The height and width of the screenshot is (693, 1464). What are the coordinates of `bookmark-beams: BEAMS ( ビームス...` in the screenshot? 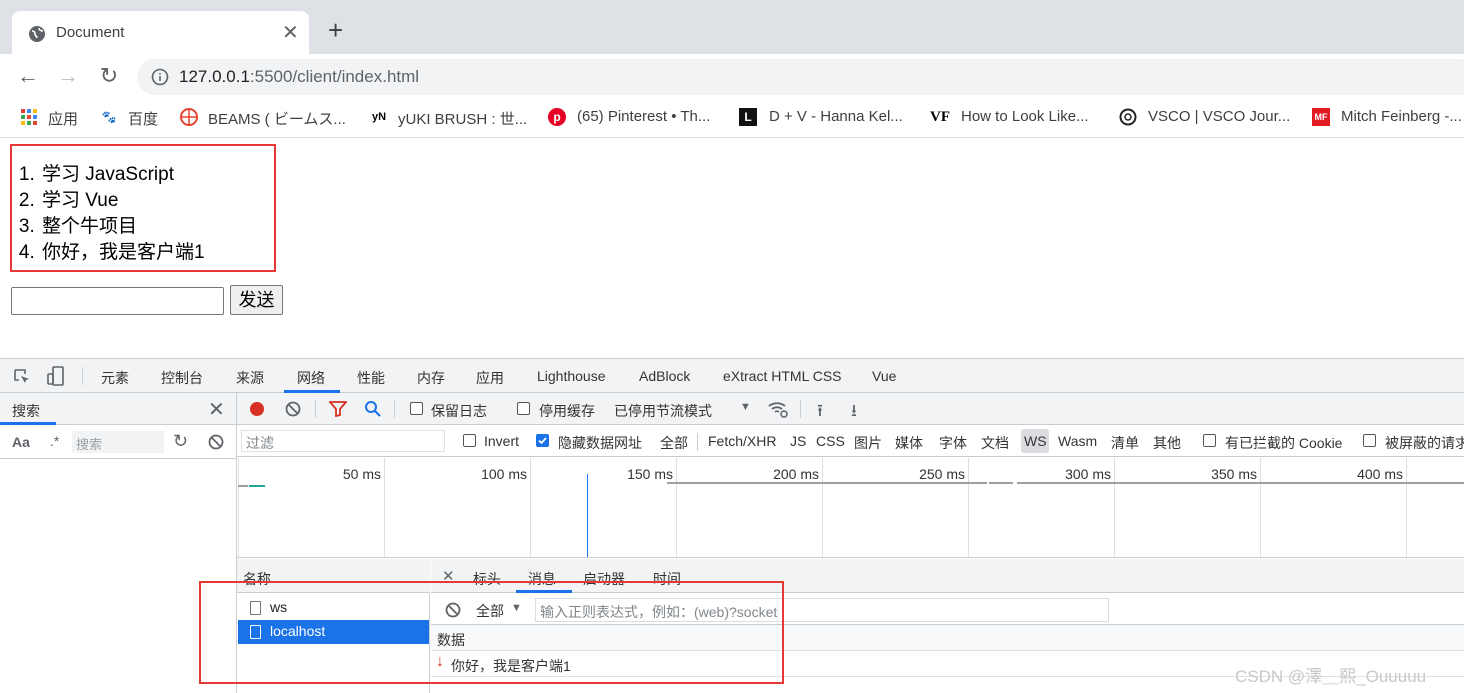 It's located at (277, 118).